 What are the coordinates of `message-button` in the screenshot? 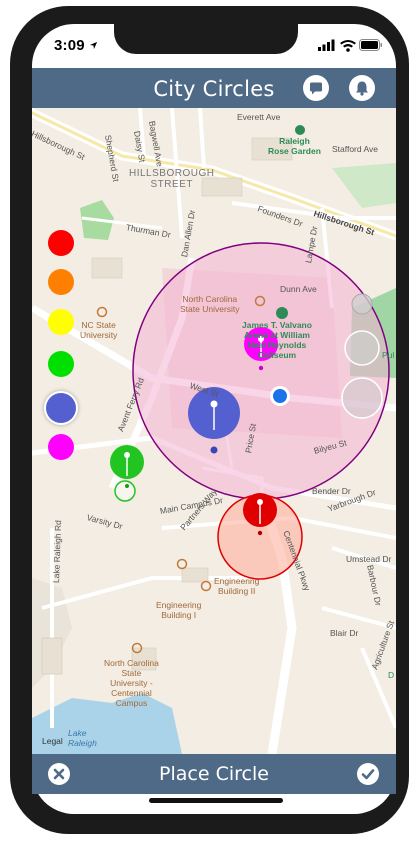 It's located at (316, 88).